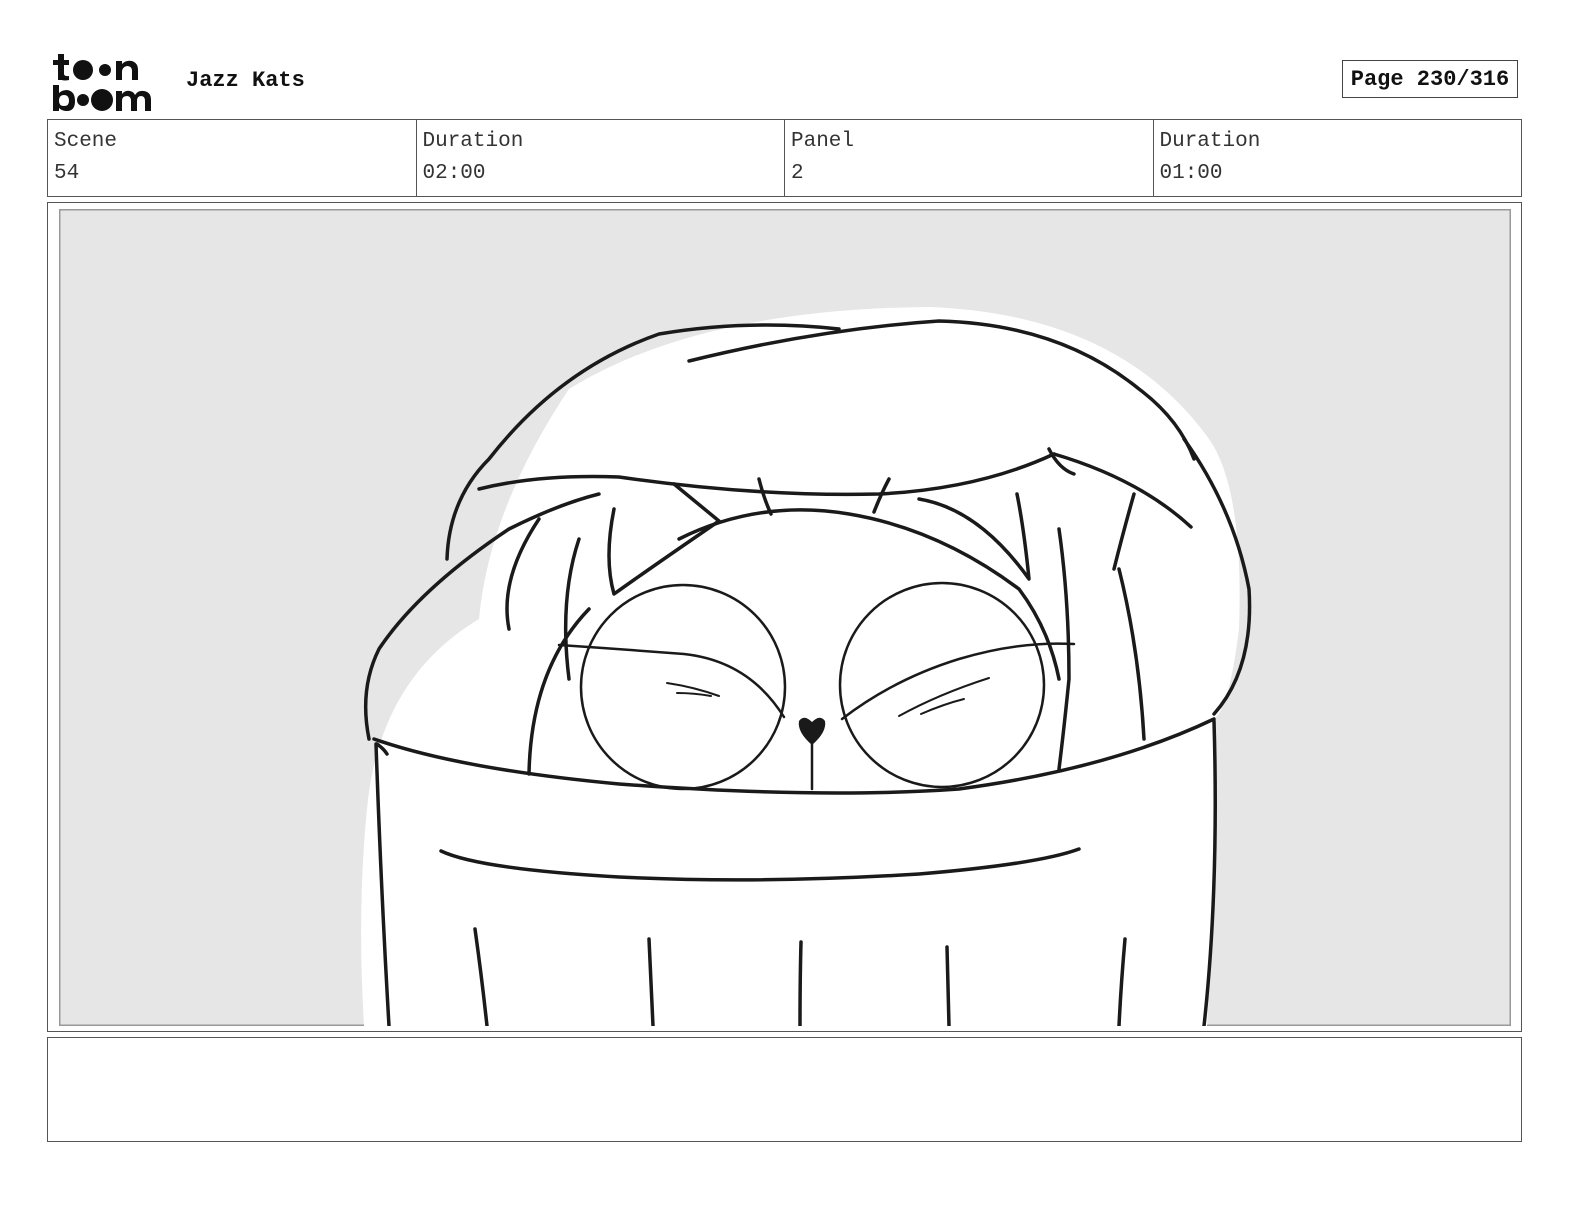 The image size is (1584, 1224). I want to click on scene-value: 54, so click(67, 173).